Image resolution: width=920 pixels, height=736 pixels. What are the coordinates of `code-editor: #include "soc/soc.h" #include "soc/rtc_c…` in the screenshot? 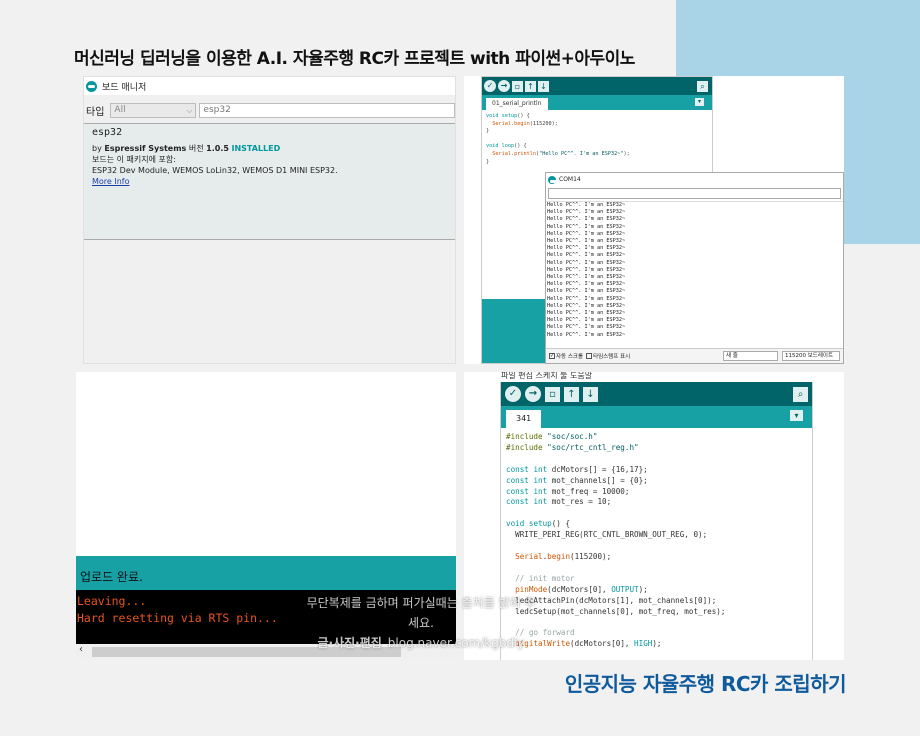 It's located at (656, 544).